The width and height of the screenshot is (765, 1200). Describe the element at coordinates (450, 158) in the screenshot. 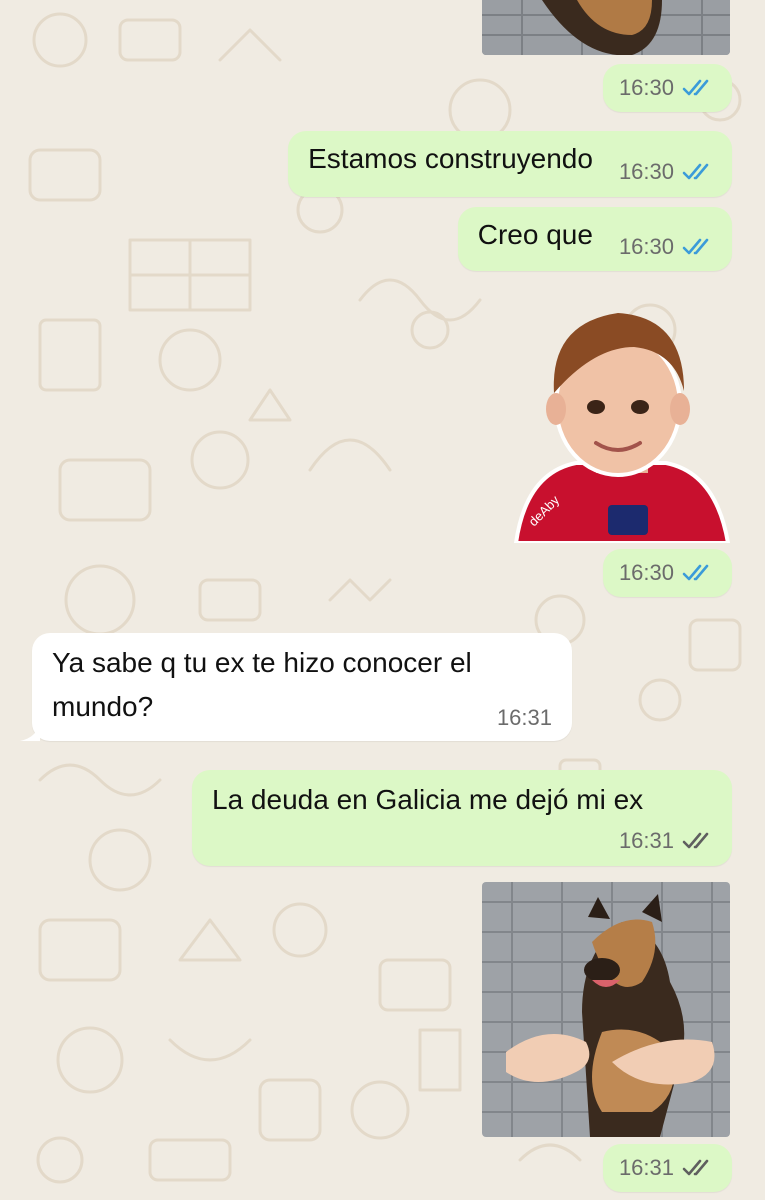

I see `message-text: Estamos construyendo` at that location.